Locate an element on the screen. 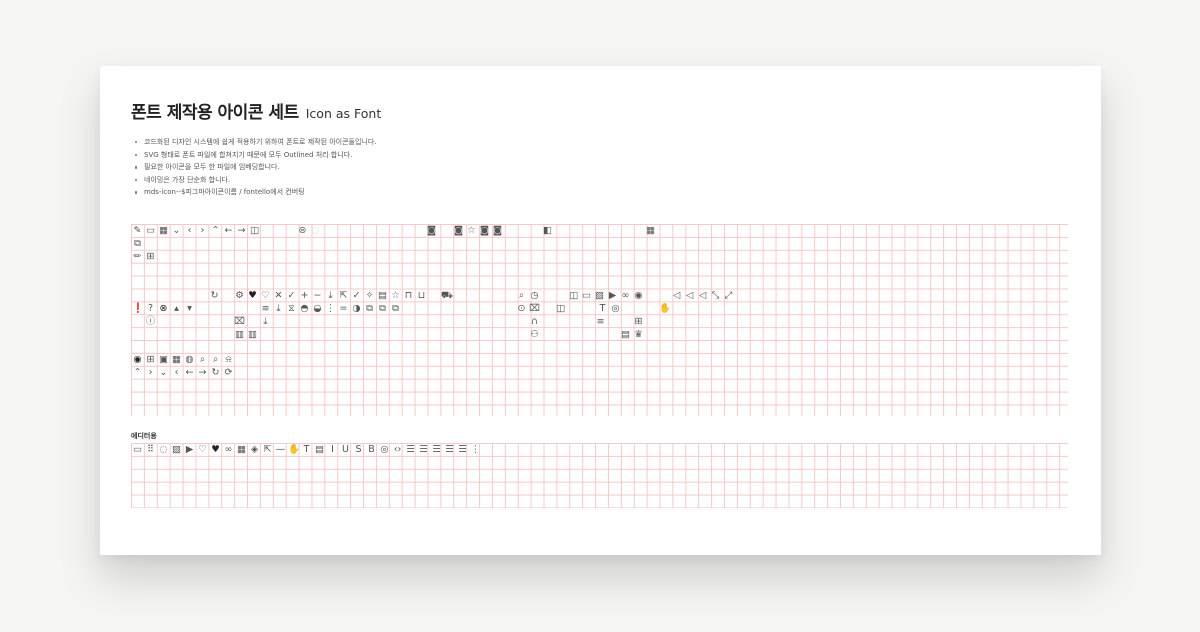 This screenshot has width=1200, height=632. info-icon: ⓘ is located at coordinates (150, 321).